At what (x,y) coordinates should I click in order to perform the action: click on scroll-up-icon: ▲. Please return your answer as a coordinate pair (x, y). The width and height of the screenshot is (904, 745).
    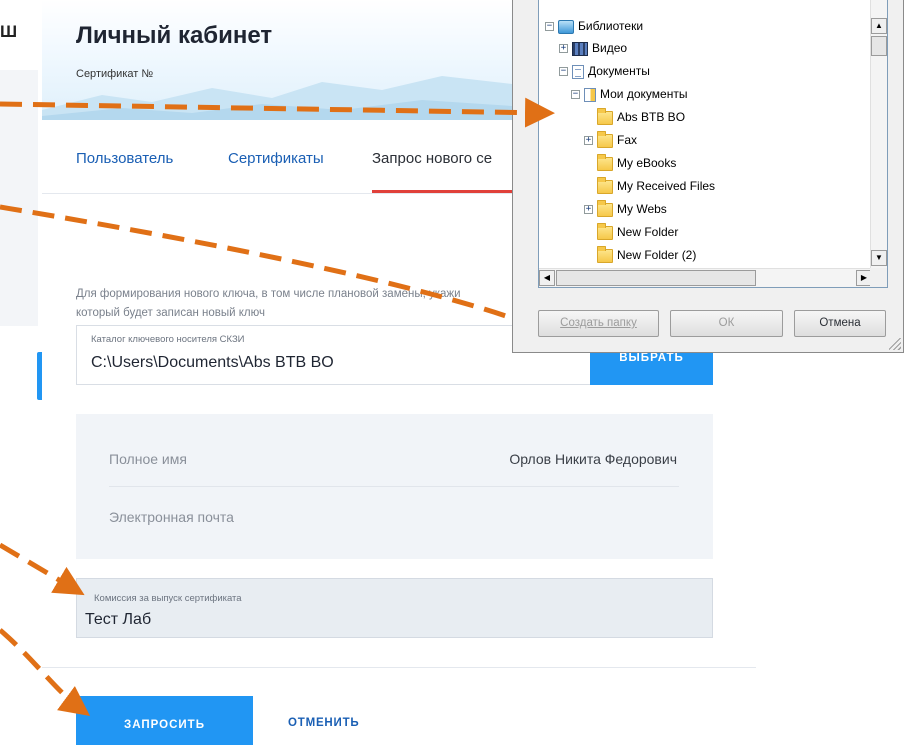
    Looking at the image, I should click on (879, 26).